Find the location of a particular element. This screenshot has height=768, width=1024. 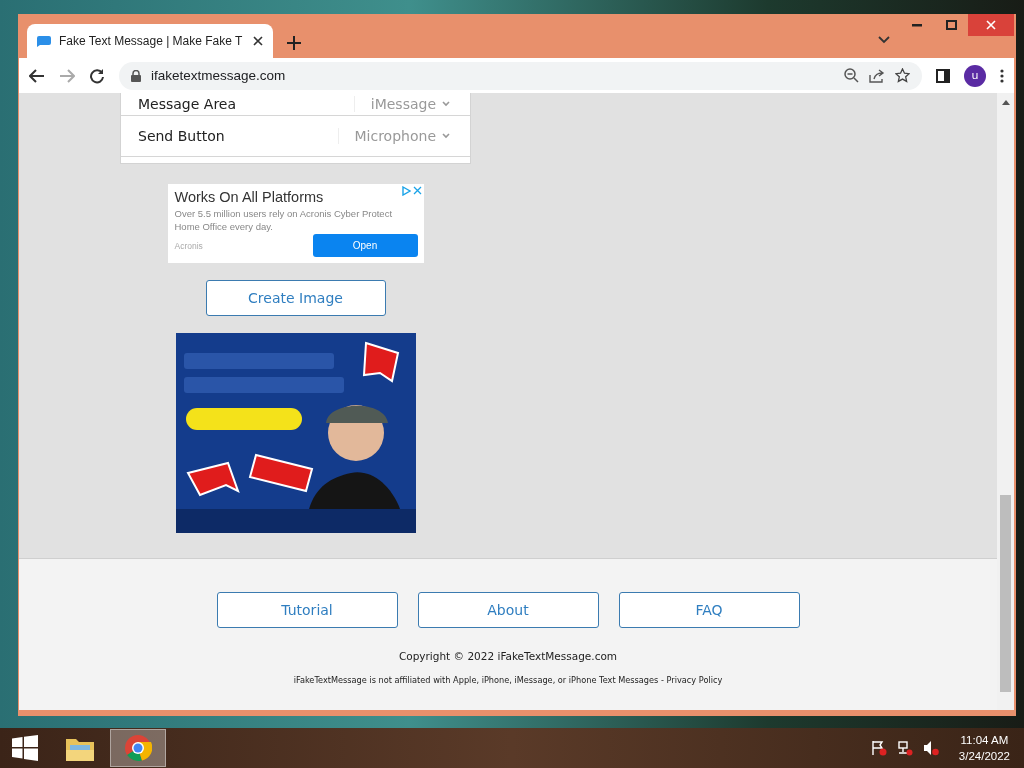

back-arrow-icon is located at coordinates (37, 75).